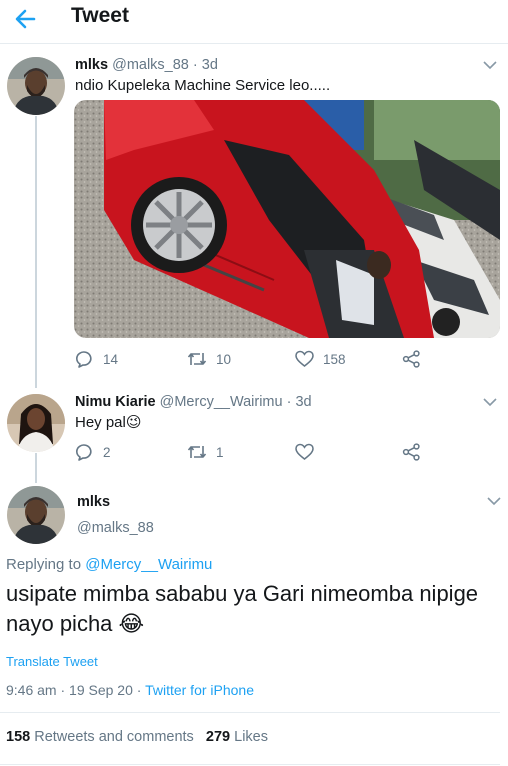 This screenshot has width=508, height=766. I want to click on tweet-text-body: Hey pal, so click(100, 422).